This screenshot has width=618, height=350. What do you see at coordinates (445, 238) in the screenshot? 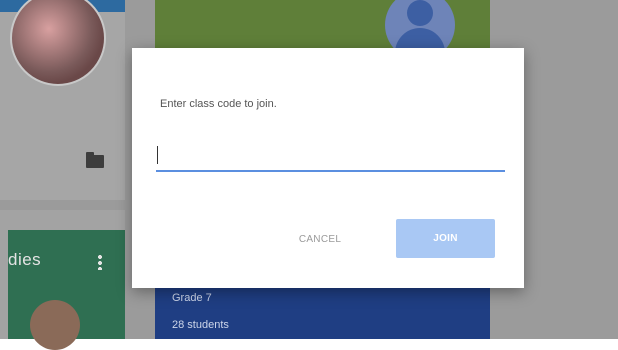
I see `join-button: JOIN` at bounding box center [445, 238].